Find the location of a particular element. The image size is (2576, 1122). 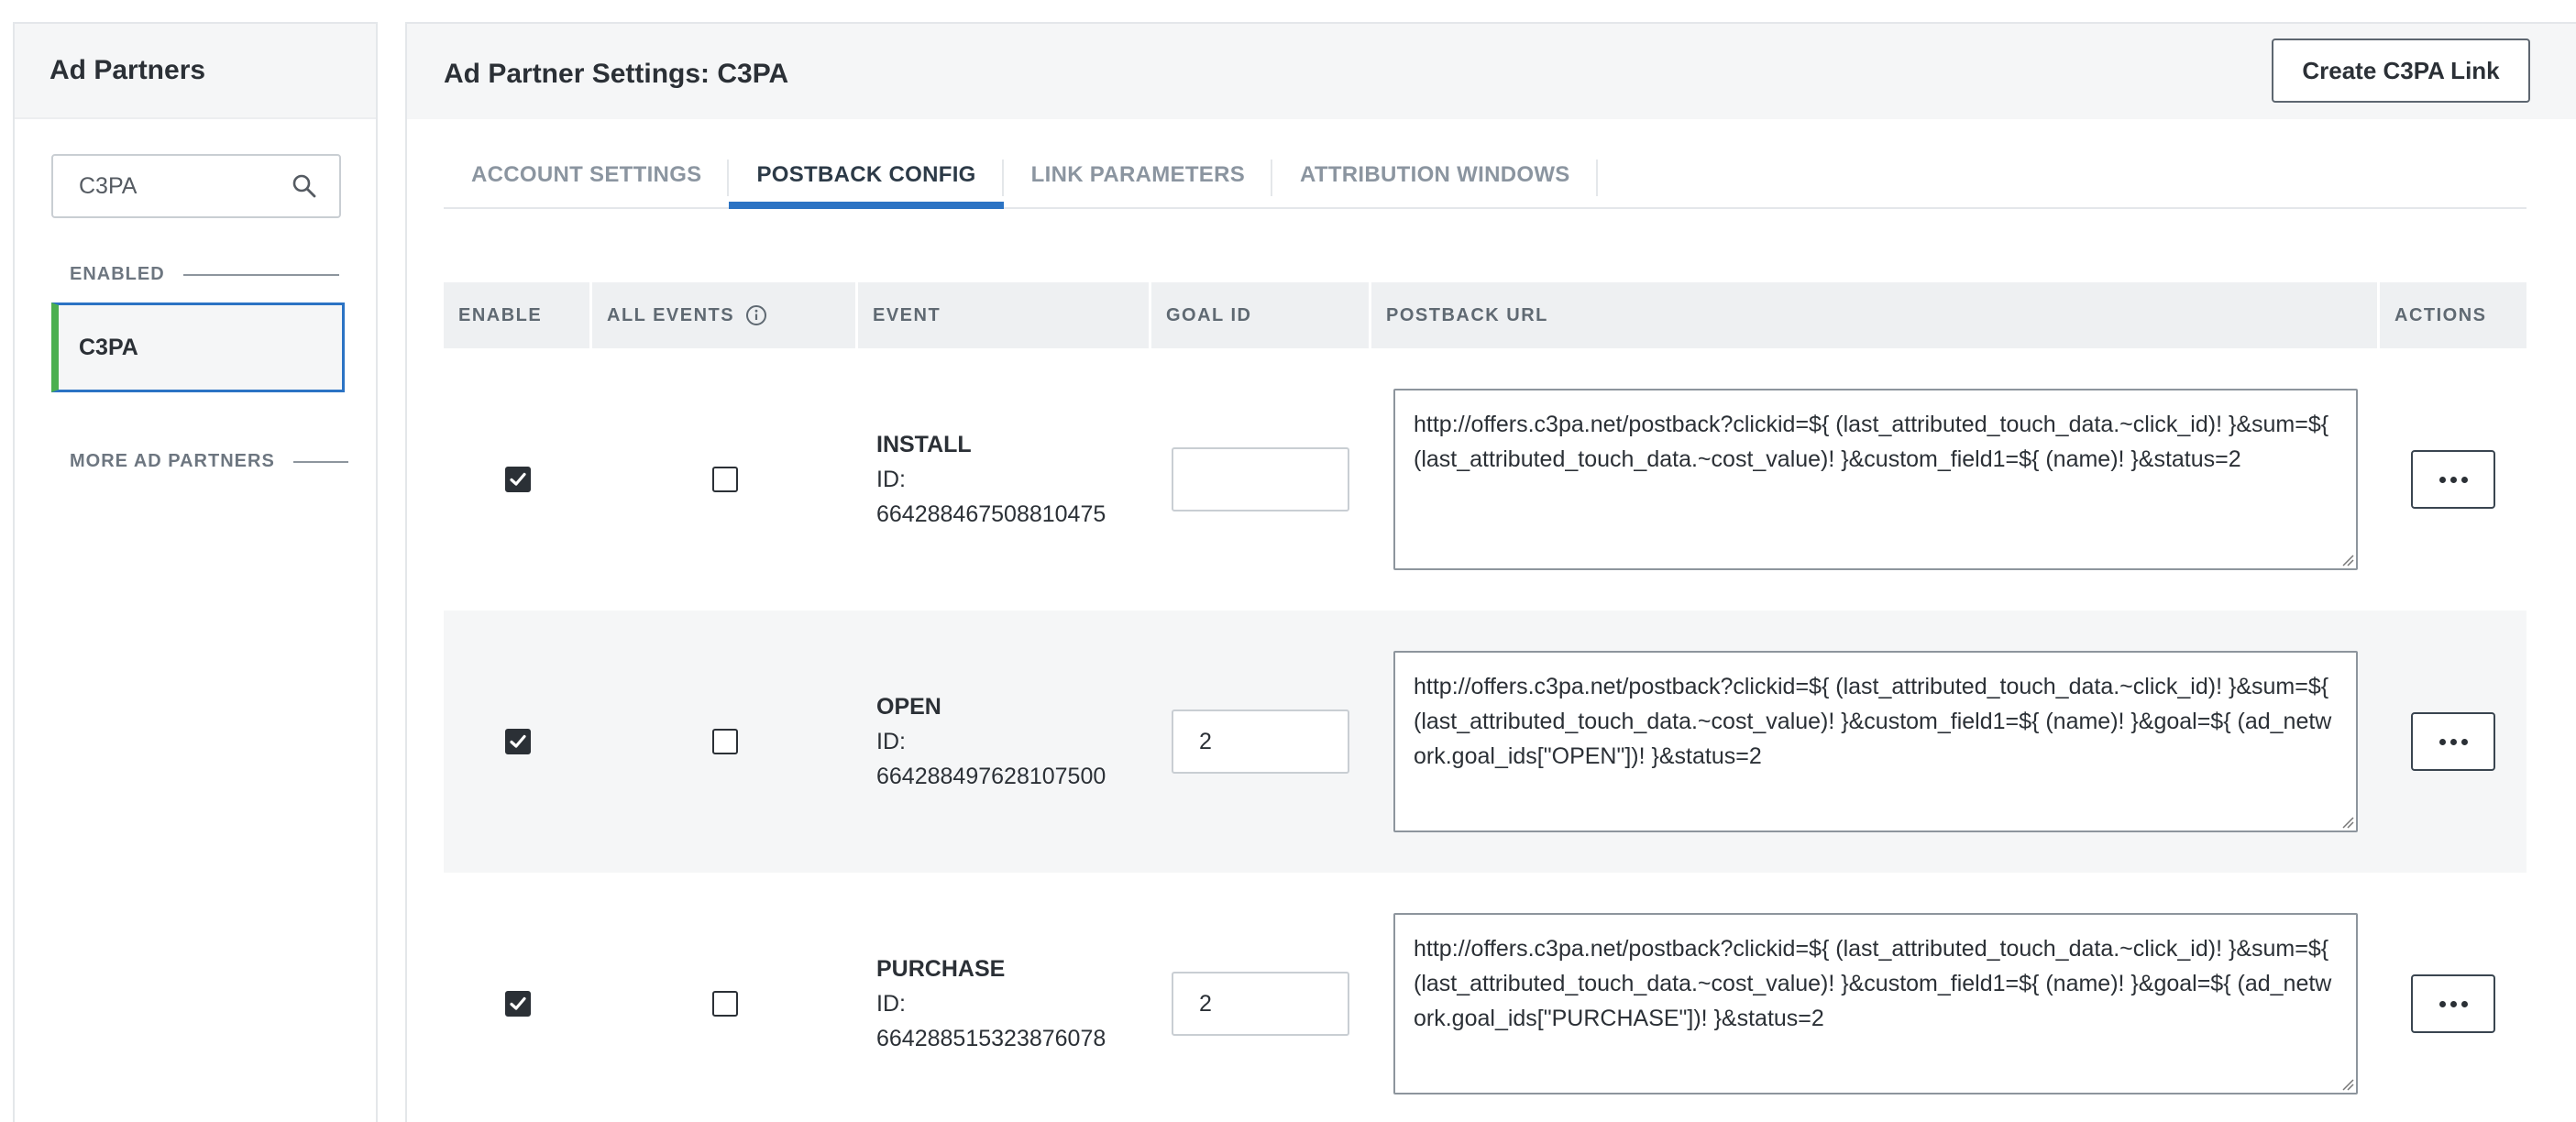

event-name: OPEN is located at coordinates (908, 707).